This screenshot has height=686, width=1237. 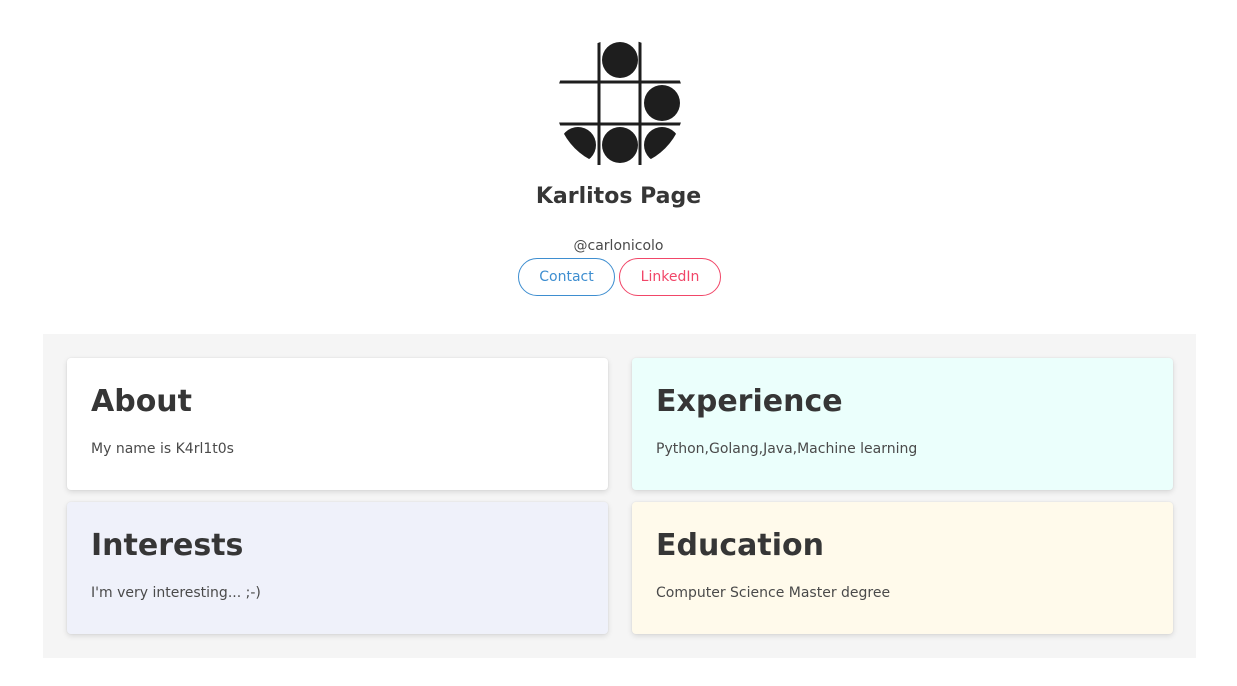 What do you see at coordinates (337, 424) in the screenshot?
I see `about-card: About My name is K4rl1t0s` at bounding box center [337, 424].